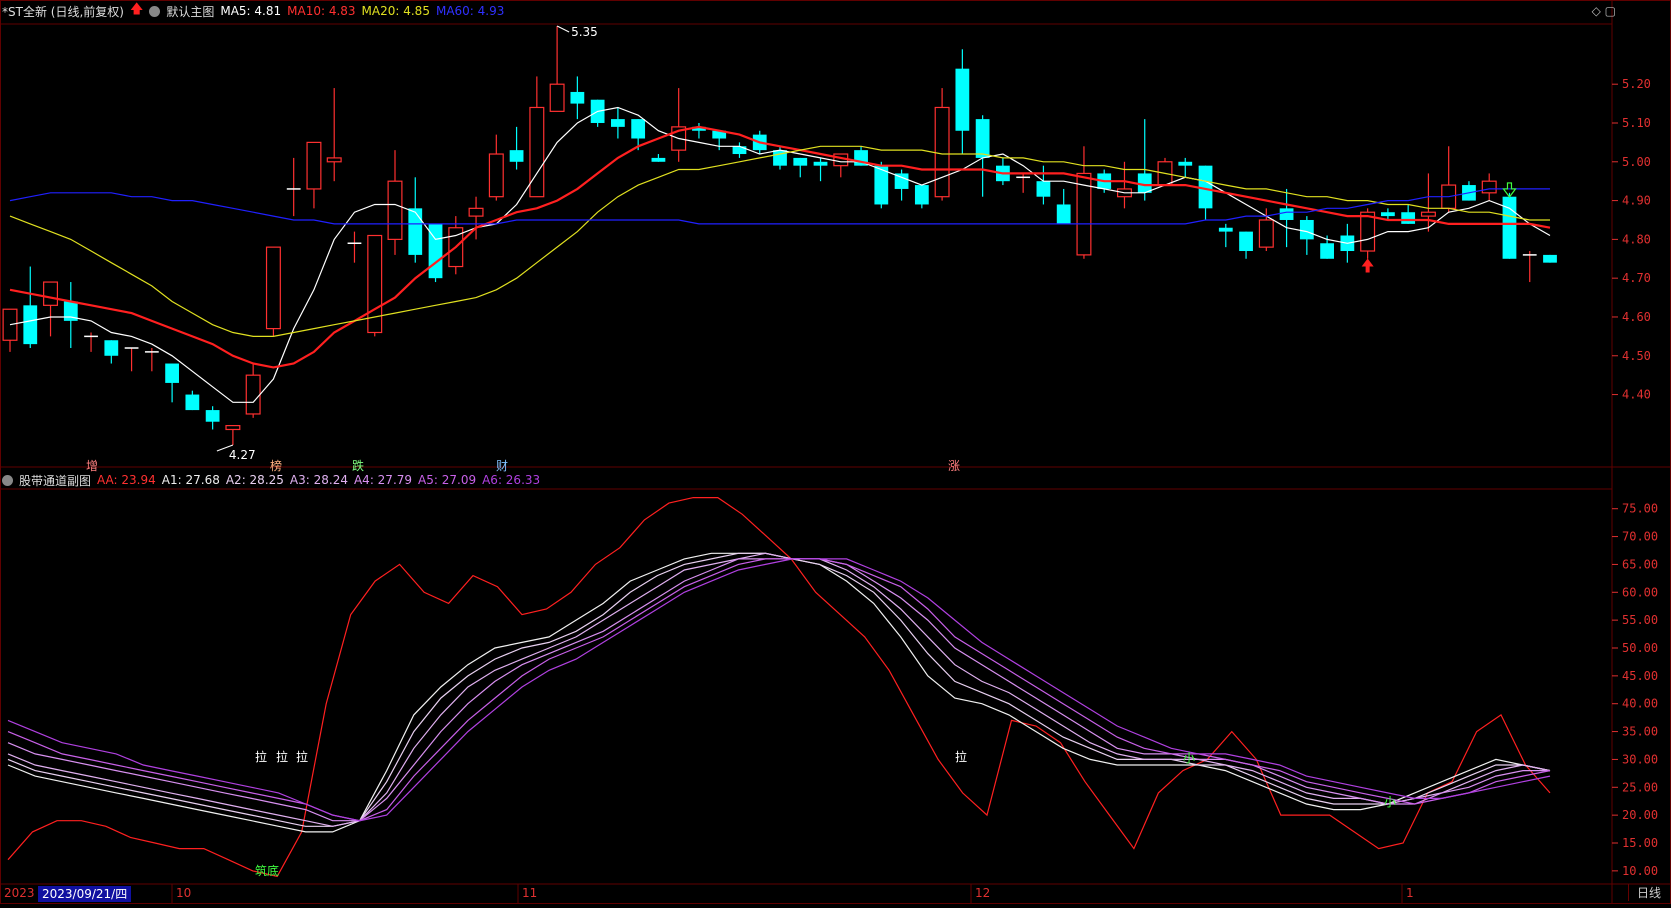 The height and width of the screenshot is (908, 1671). I want to click on ma10-value: MA10: 4.83, so click(321, 11).